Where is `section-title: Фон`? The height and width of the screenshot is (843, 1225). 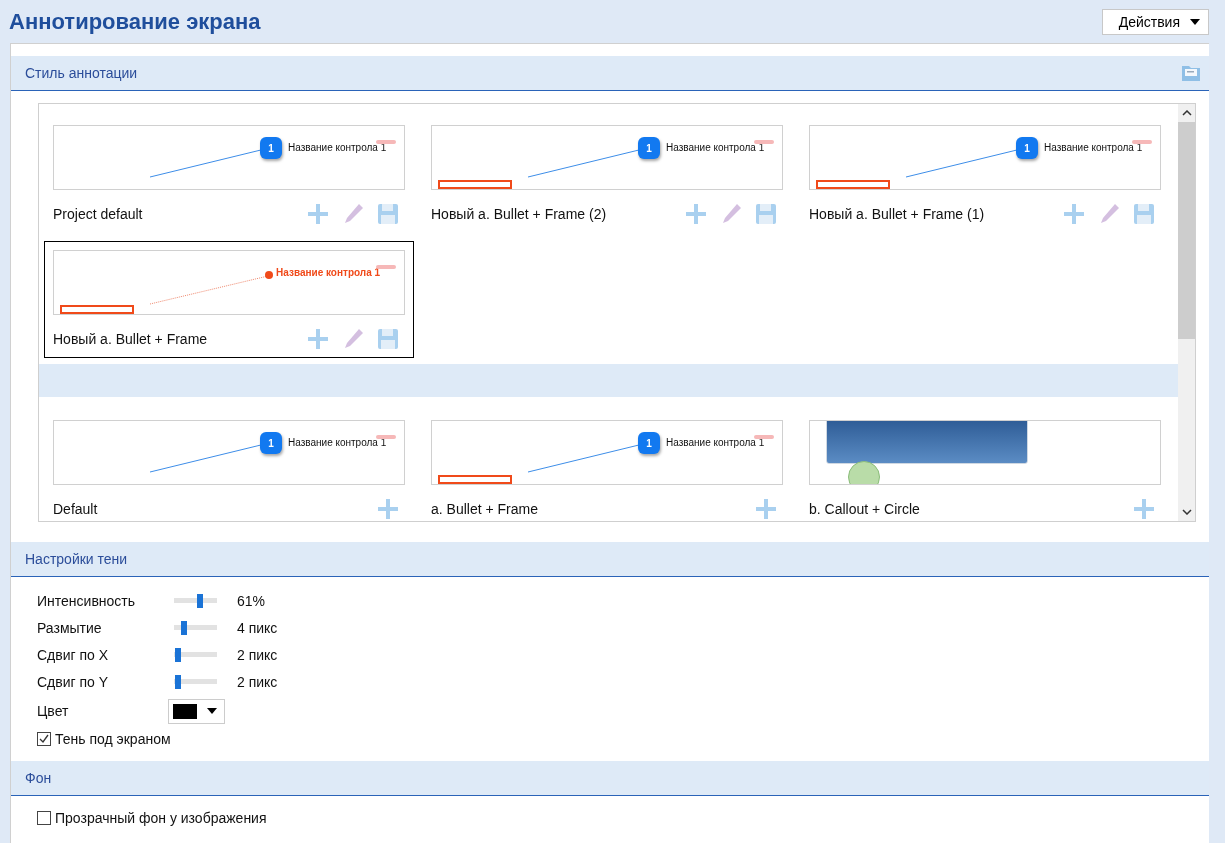
section-title: Фон is located at coordinates (38, 778).